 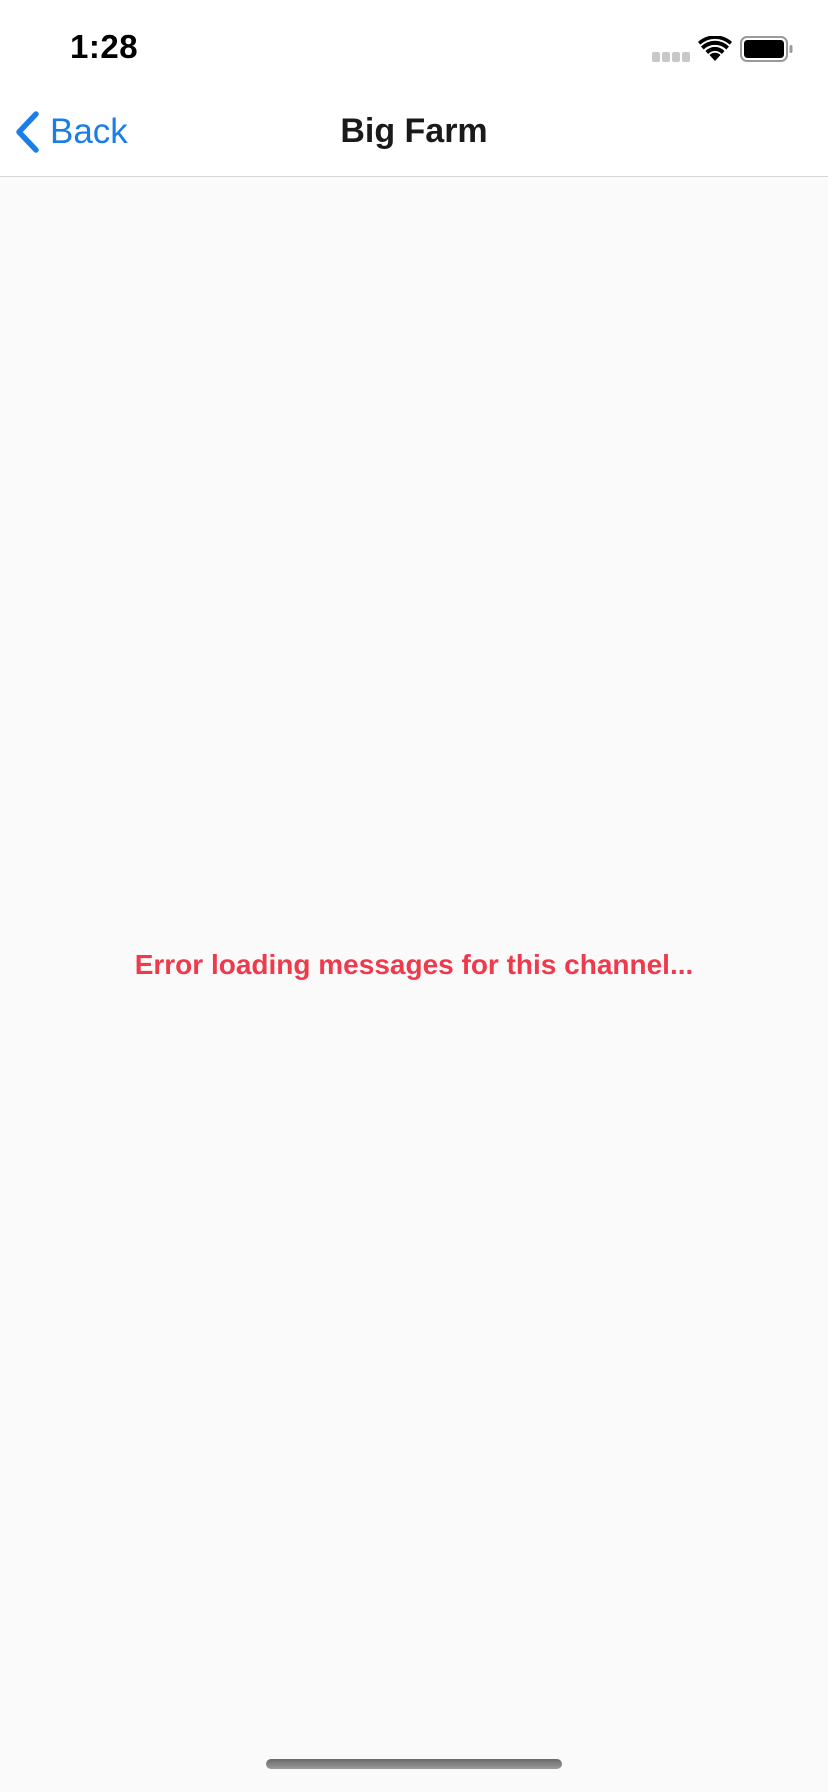 What do you see at coordinates (715, 48) in the screenshot?
I see `wifi-icon` at bounding box center [715, 48].